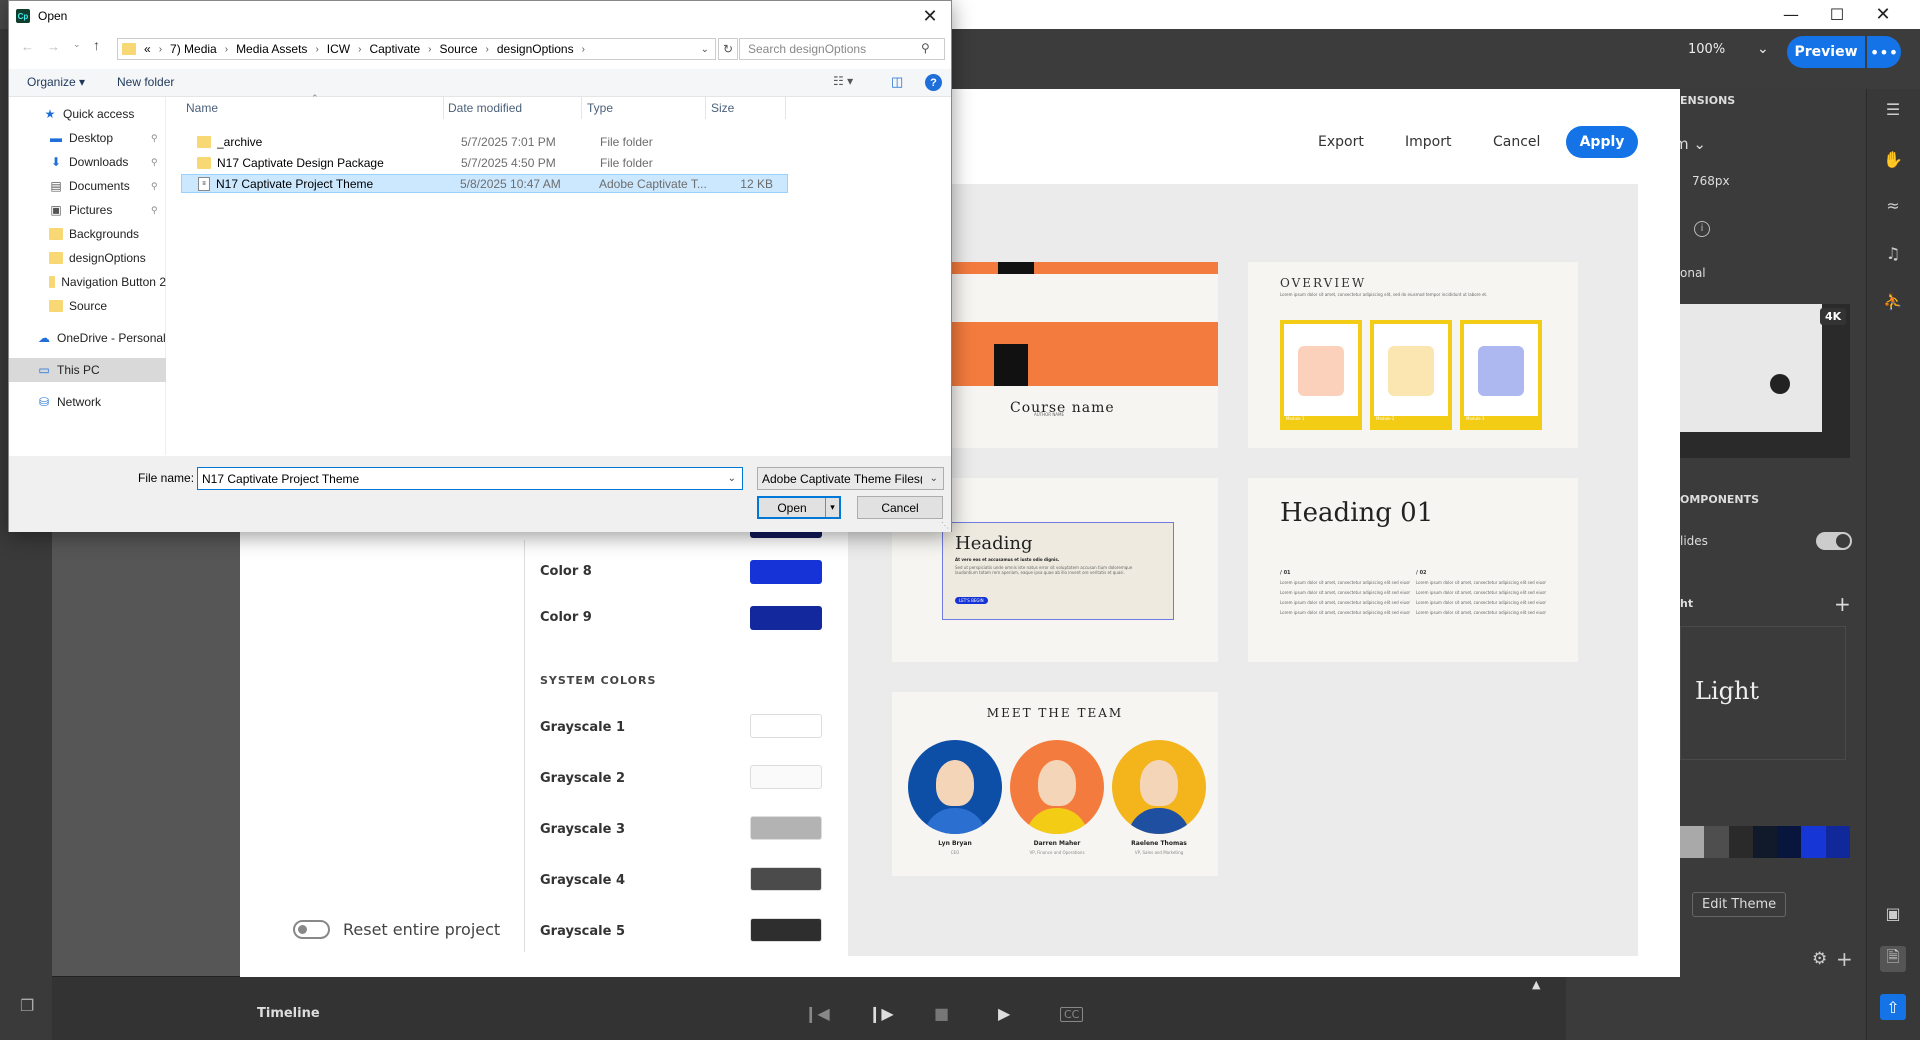  What do you see at coordinates (1706, 49) in the screenshot?
I see `zoom-level: 100%` at bounding box center [1706, 49].